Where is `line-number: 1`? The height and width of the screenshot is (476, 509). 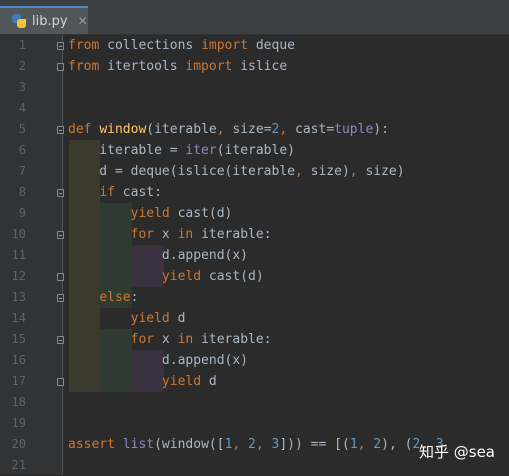 line-number: 1 is located at coordinates (22, 45).